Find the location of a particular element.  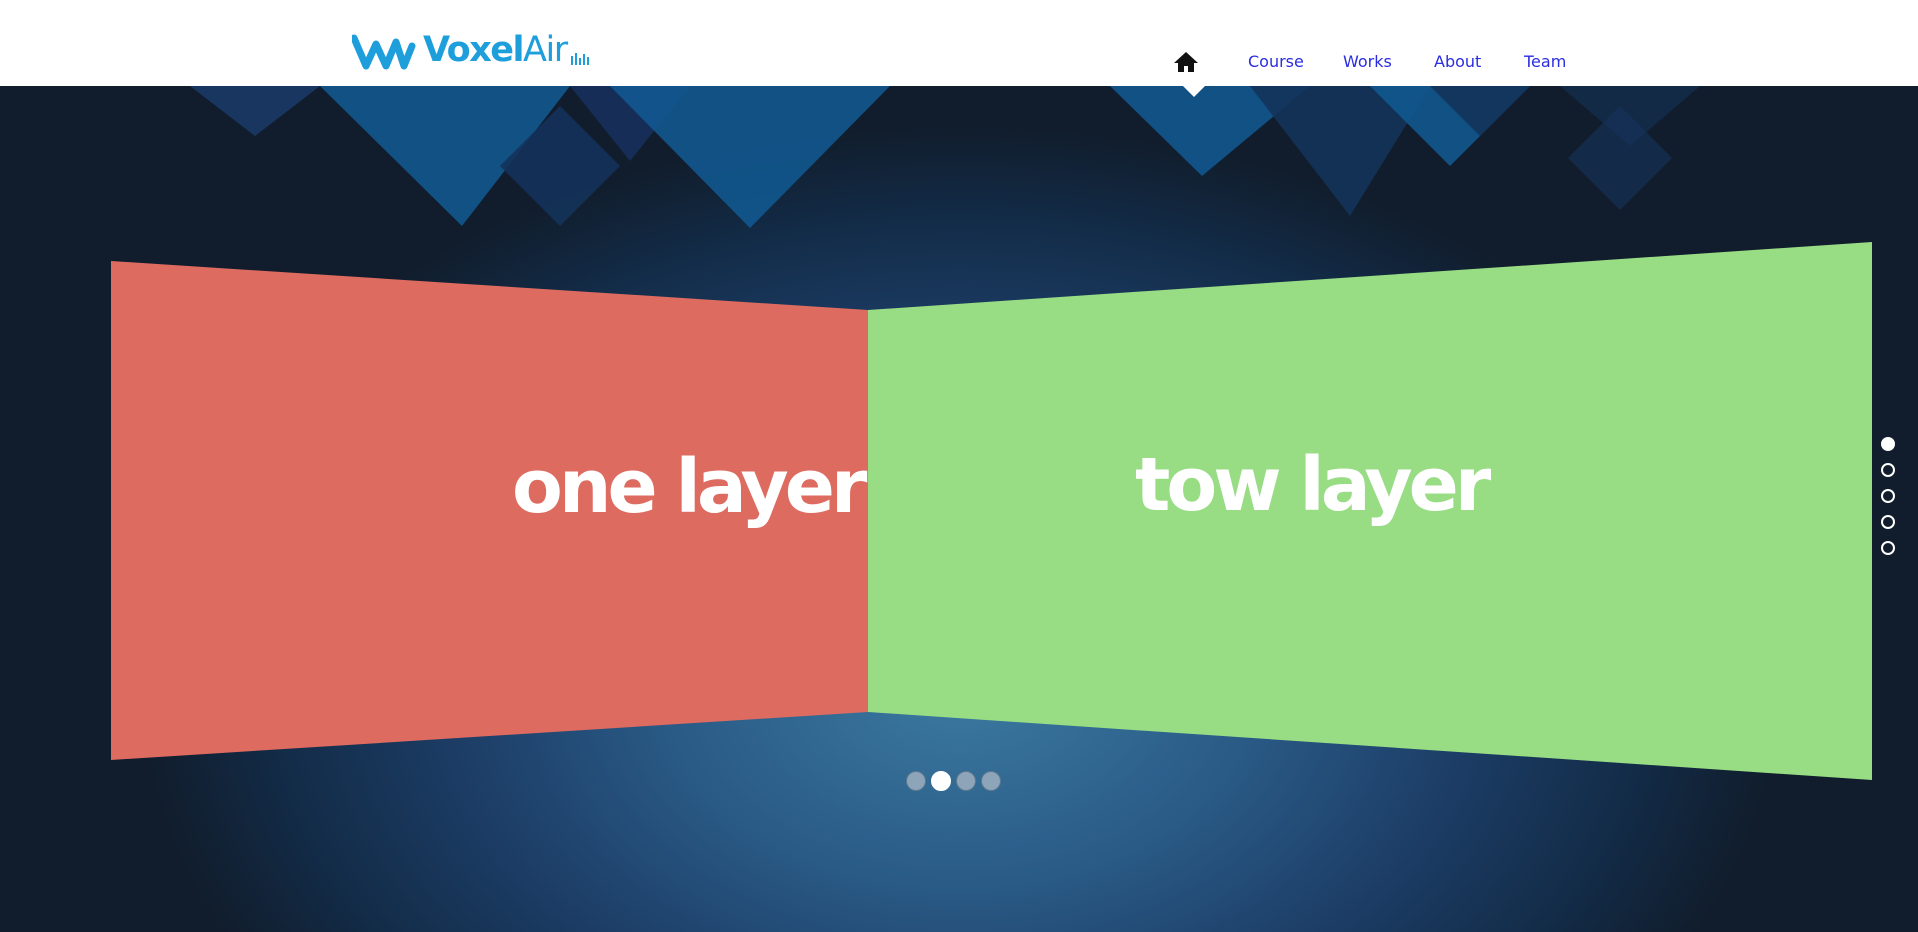

logo-wordmark: VoxelAir is located at coordinates (495, 50).